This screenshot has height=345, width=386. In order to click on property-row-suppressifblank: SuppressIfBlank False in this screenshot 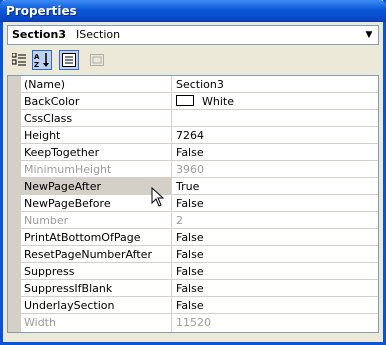, I will do `click(199, 288)`.